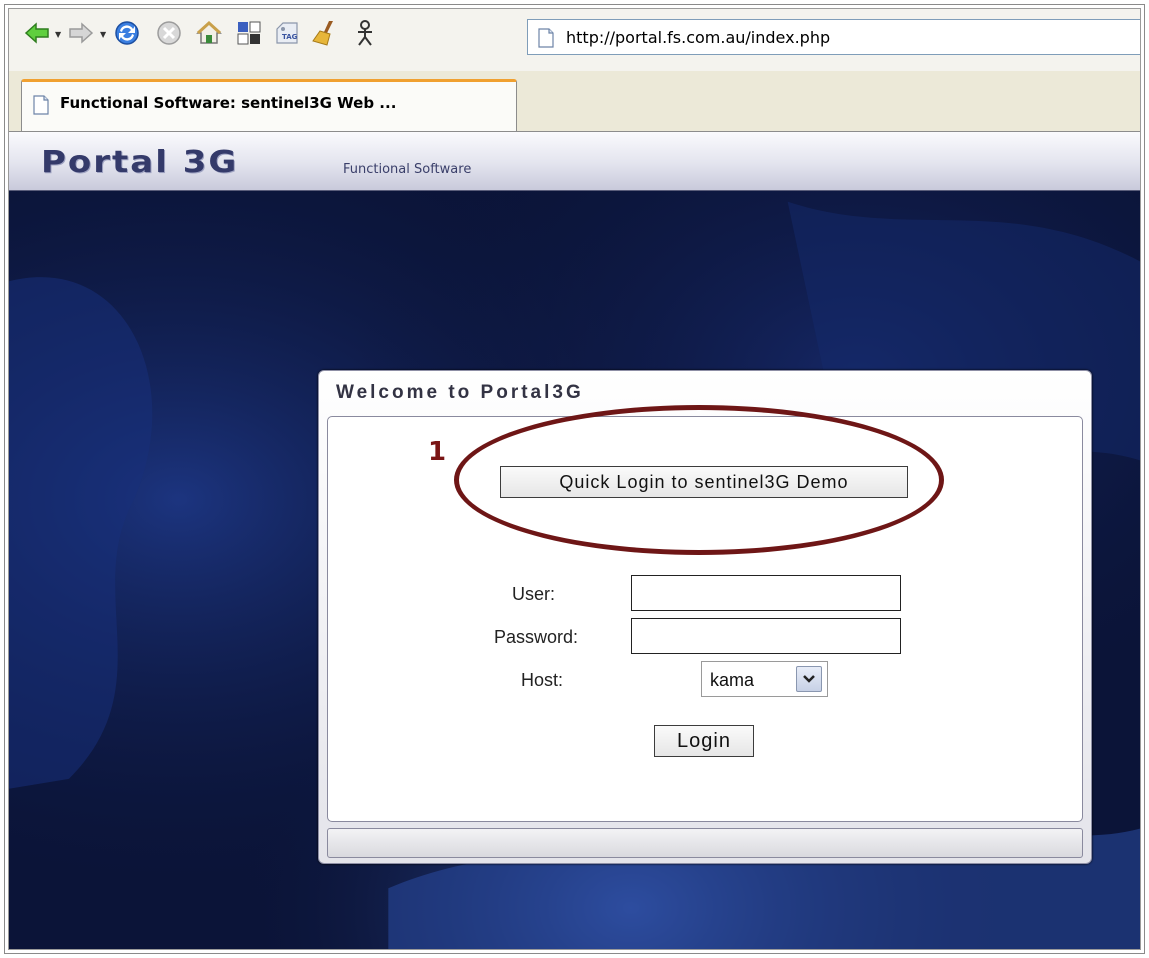 The height and width of the screenshot is (958, 1149). What do you see at coordinates (809, 679) in the screenshot?
I see `chevron-down-icon` at bounding box center [809, 679].